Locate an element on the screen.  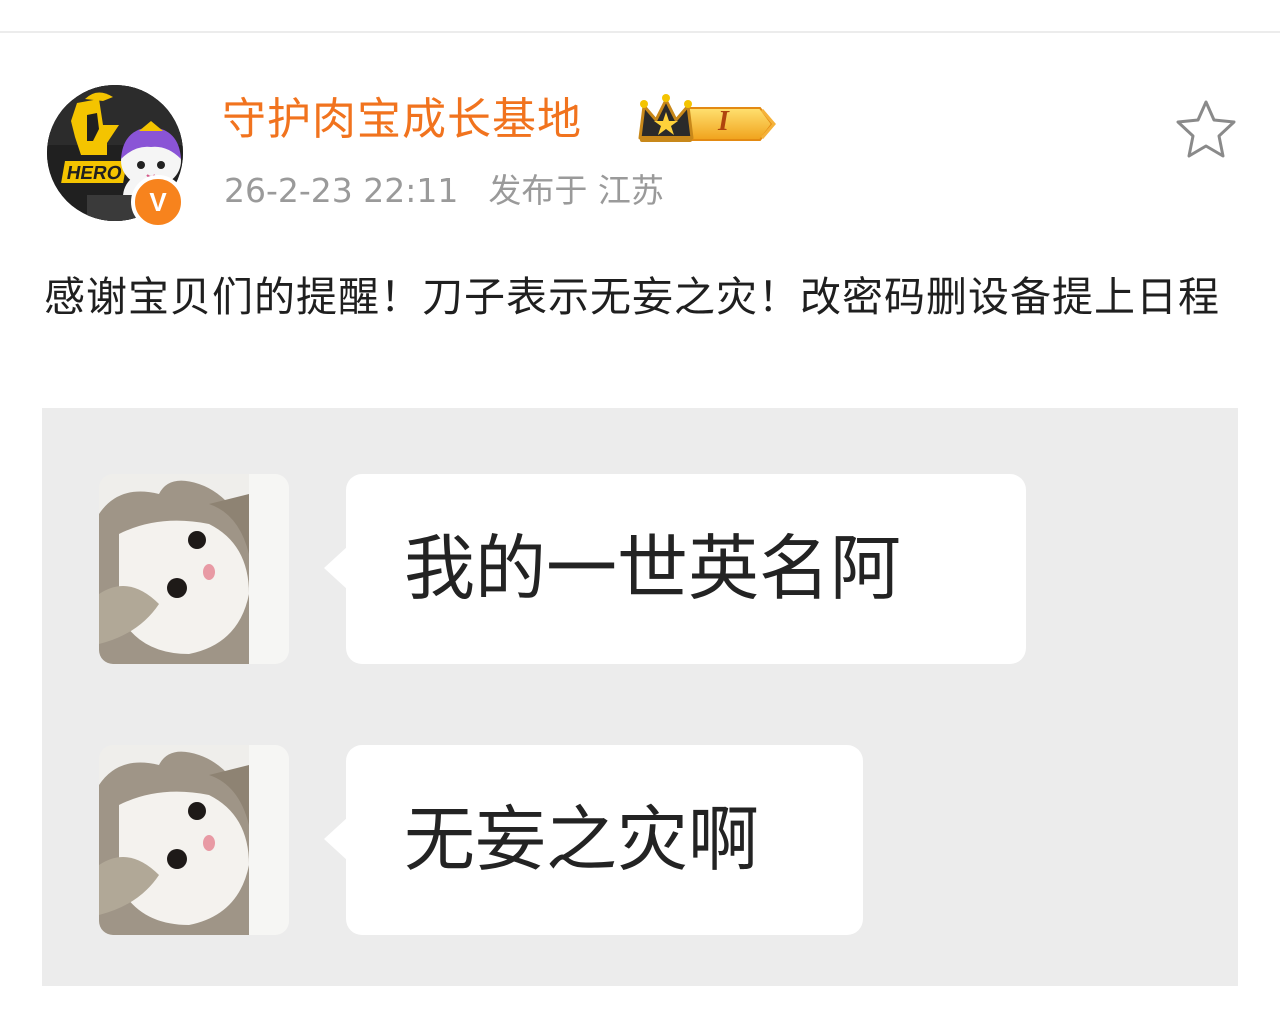
post-text: 感谢宝贝们的提醒！刀子表示无妄之灾！改密码删设备提上日程 is located at coordinates (632, 297).